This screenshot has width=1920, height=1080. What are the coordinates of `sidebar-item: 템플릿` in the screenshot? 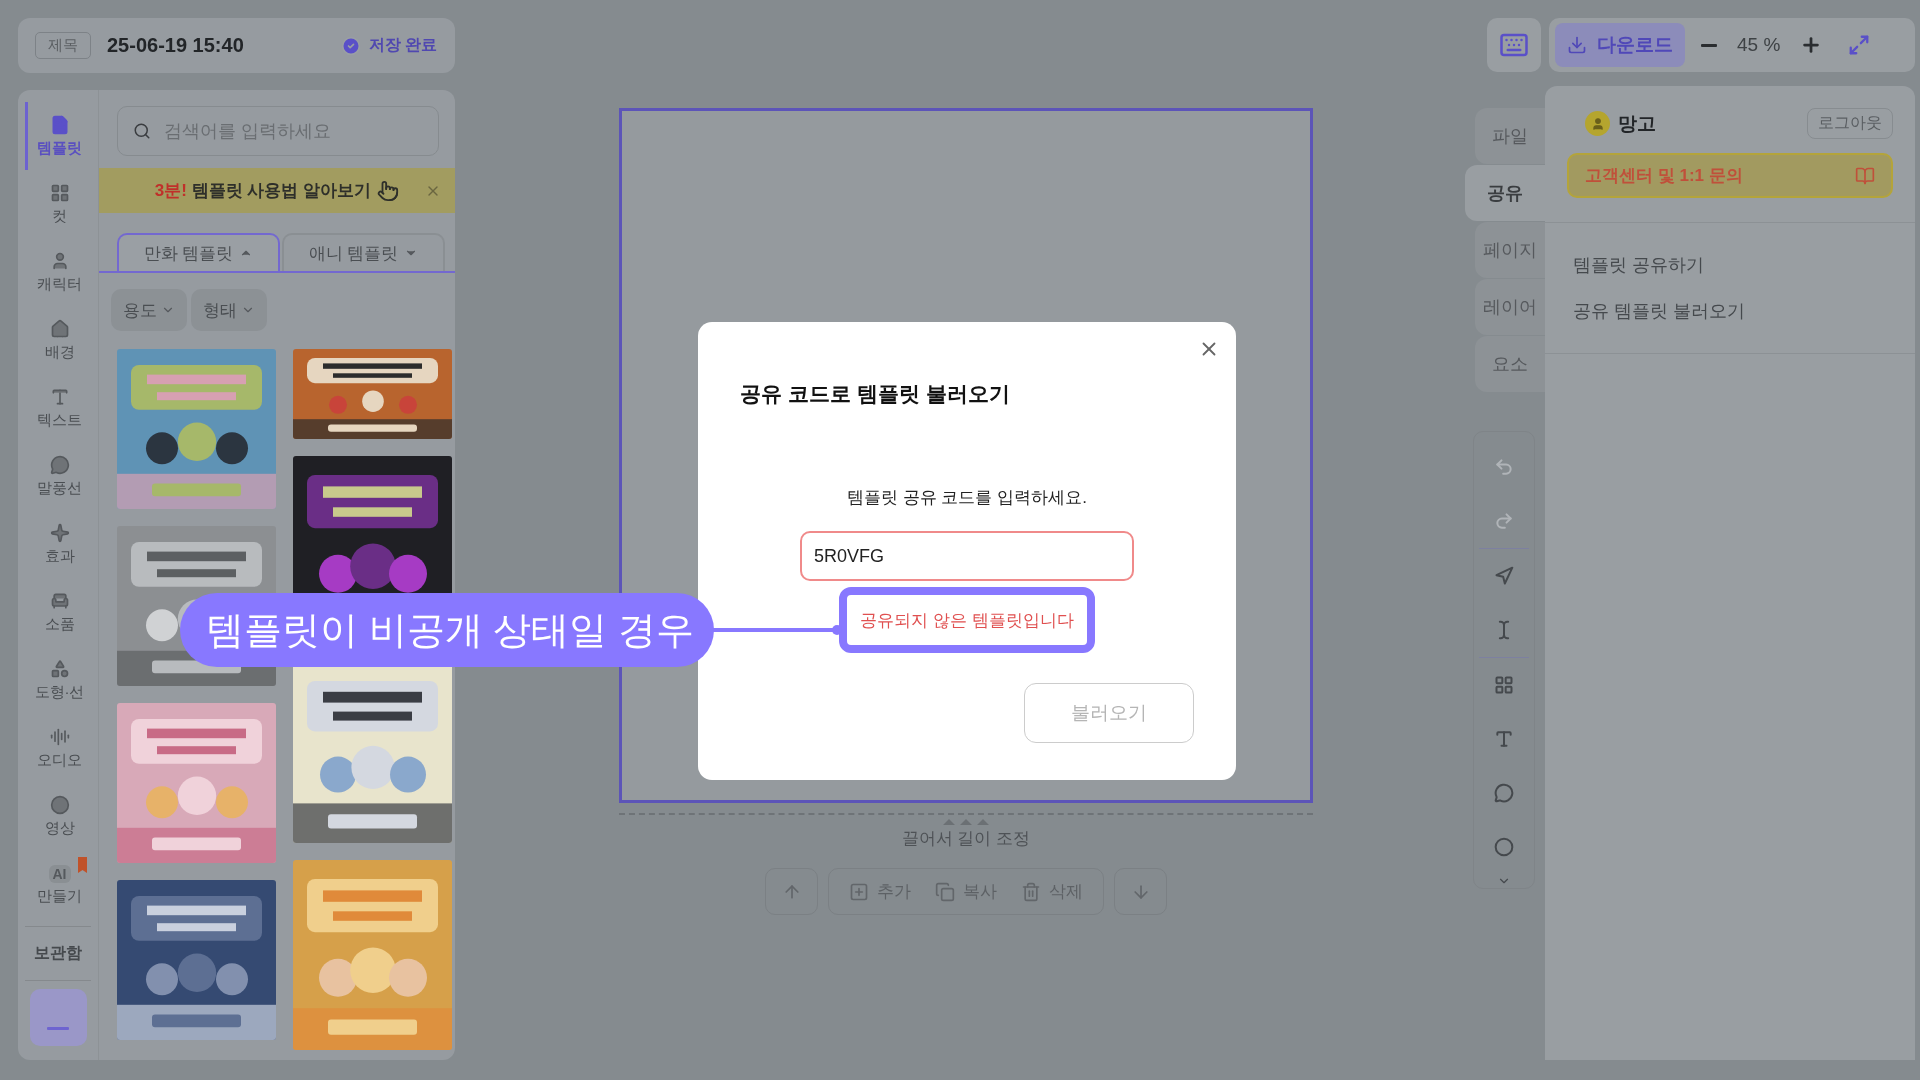 It's located at (58, 136).